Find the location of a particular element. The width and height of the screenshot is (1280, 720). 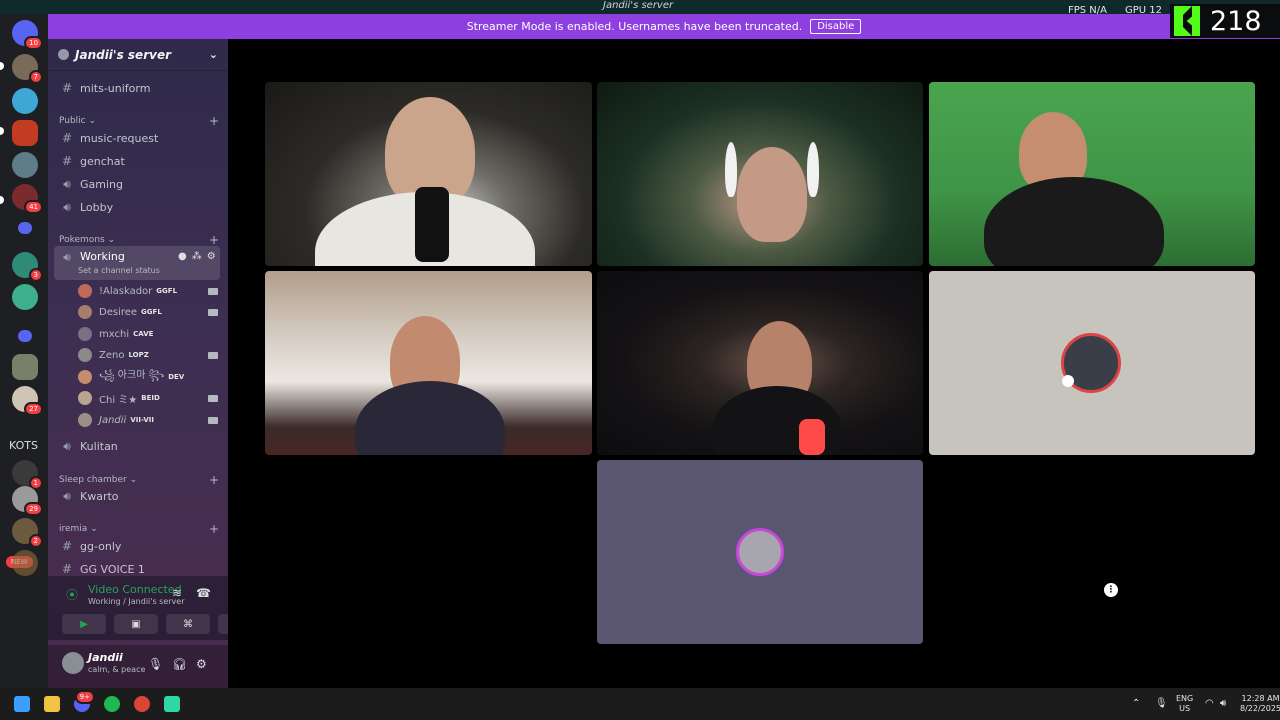

category-pokemons: Pokemons ⌄ + is located at coordinates (139, 240).